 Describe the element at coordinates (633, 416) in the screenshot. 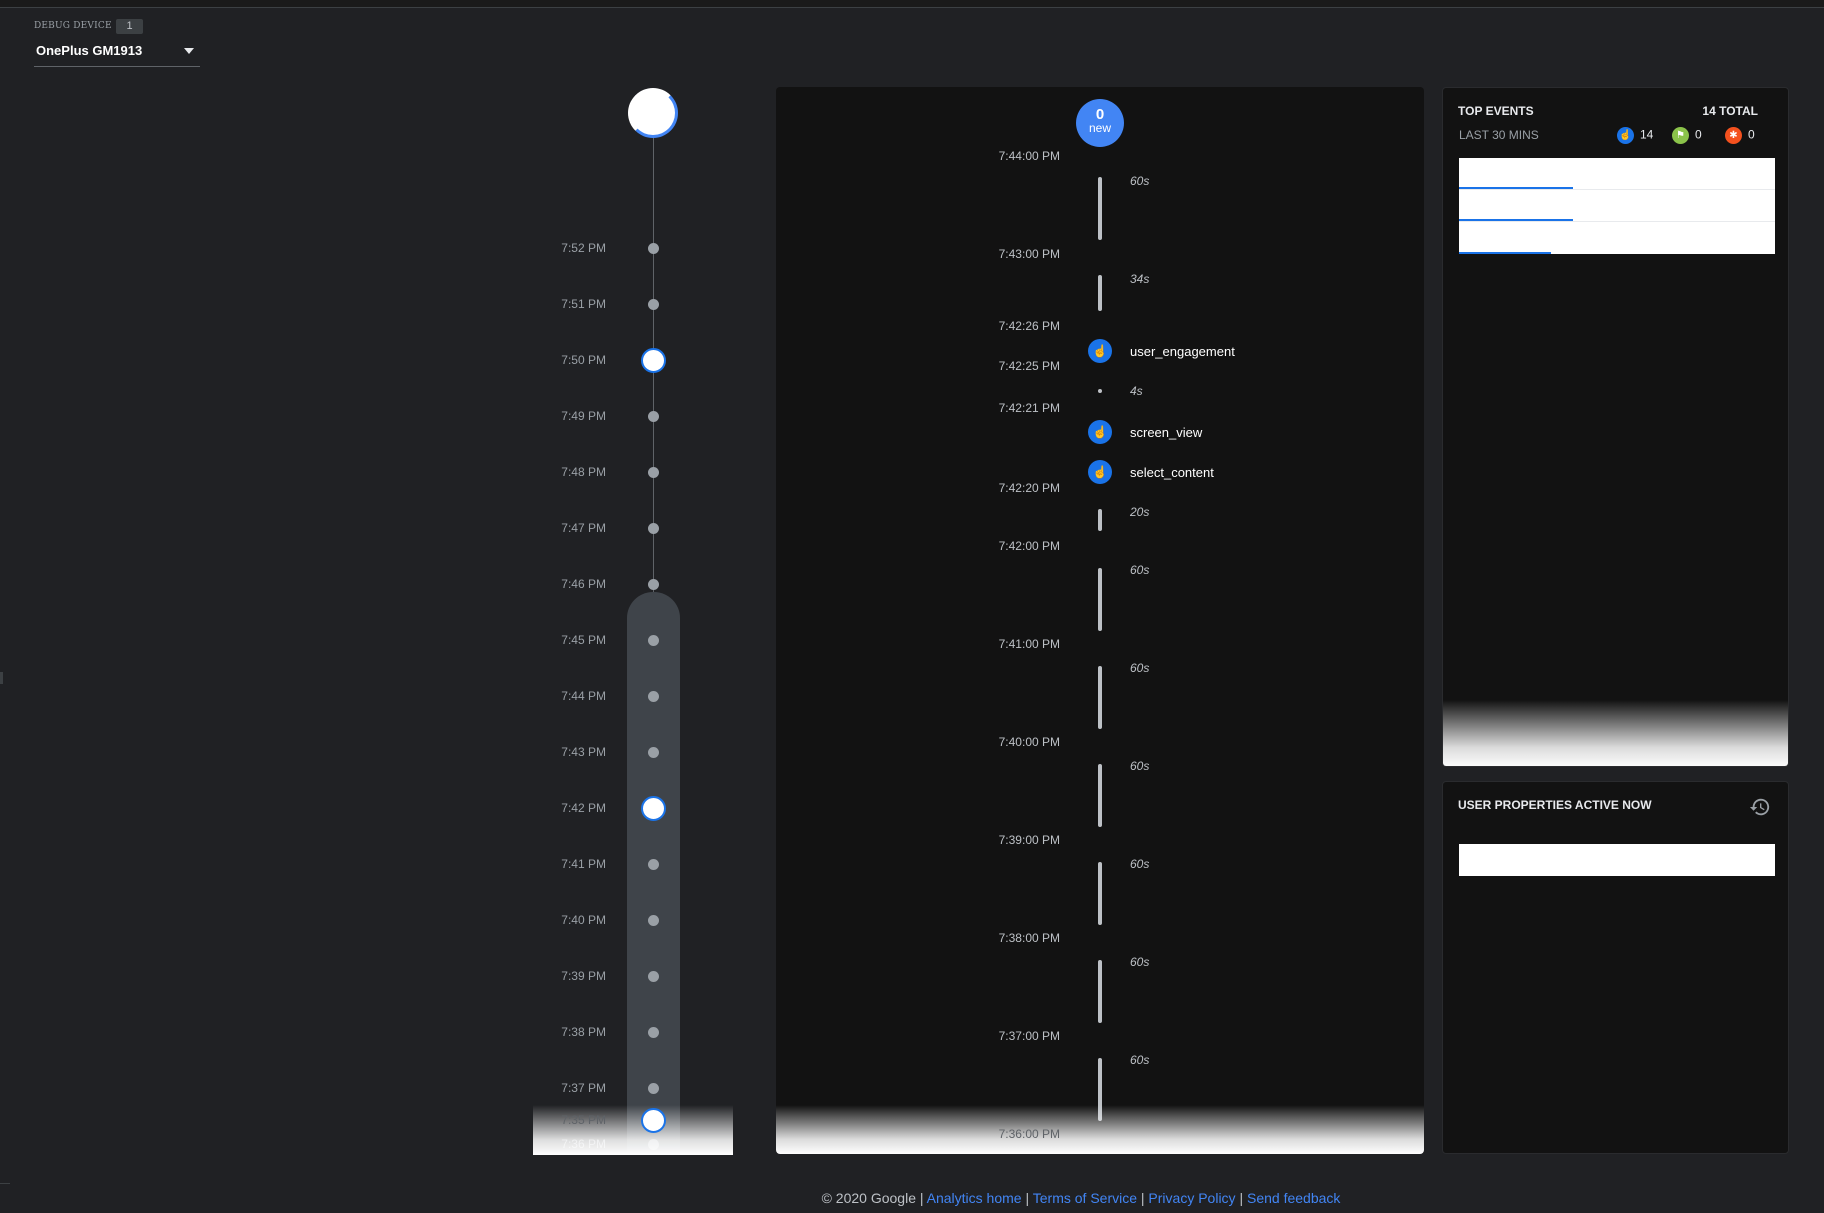

I see `minute-row: 7:49 PM` at that location.